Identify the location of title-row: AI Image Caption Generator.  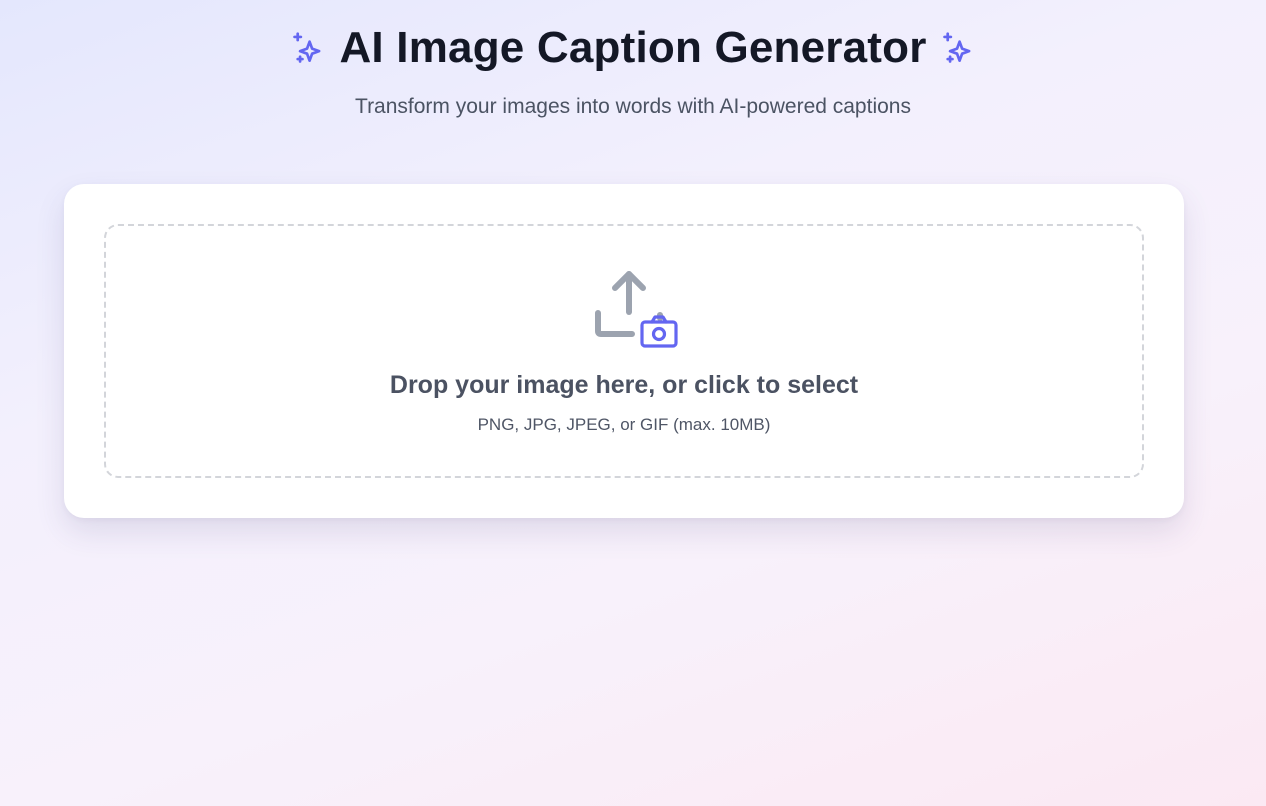
(633, 48).